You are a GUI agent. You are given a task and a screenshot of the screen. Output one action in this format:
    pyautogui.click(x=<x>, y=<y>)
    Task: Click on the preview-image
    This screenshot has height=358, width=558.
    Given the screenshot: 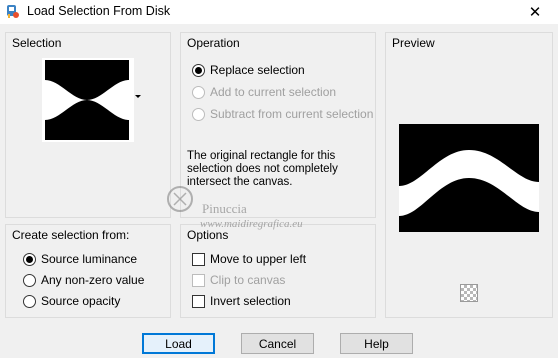 What is the action you would take?
    pyautogui.click(x=469, y=178)
    